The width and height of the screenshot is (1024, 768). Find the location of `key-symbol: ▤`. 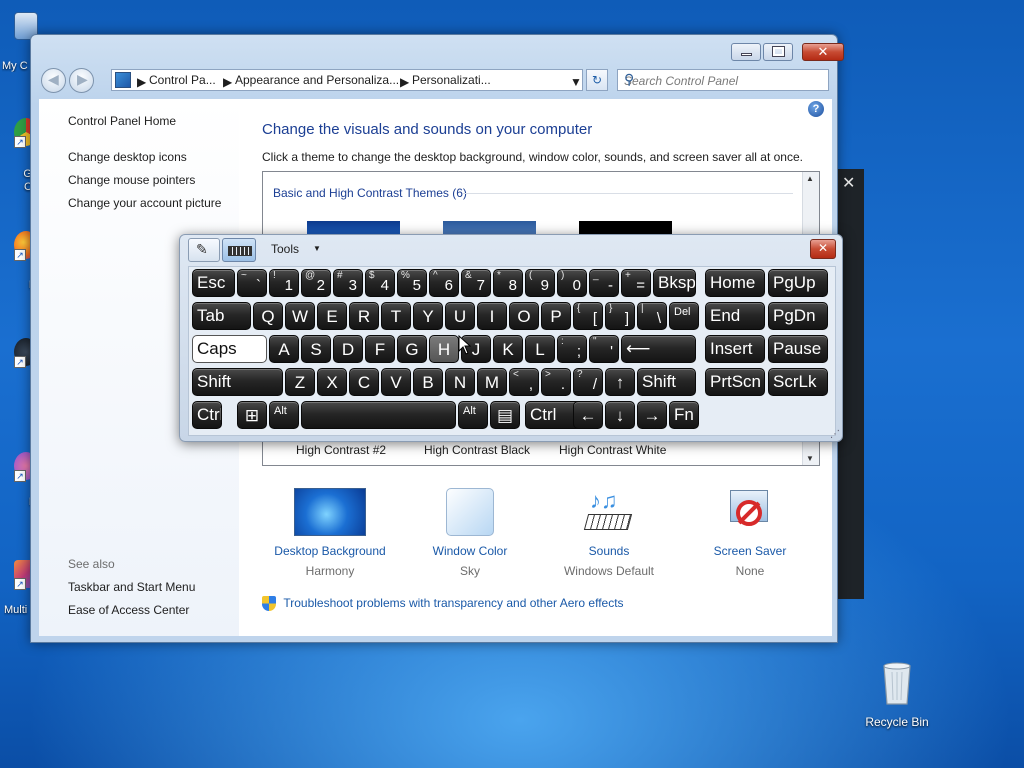

key-symbol: ▤ is located at coordinates (505, 415).